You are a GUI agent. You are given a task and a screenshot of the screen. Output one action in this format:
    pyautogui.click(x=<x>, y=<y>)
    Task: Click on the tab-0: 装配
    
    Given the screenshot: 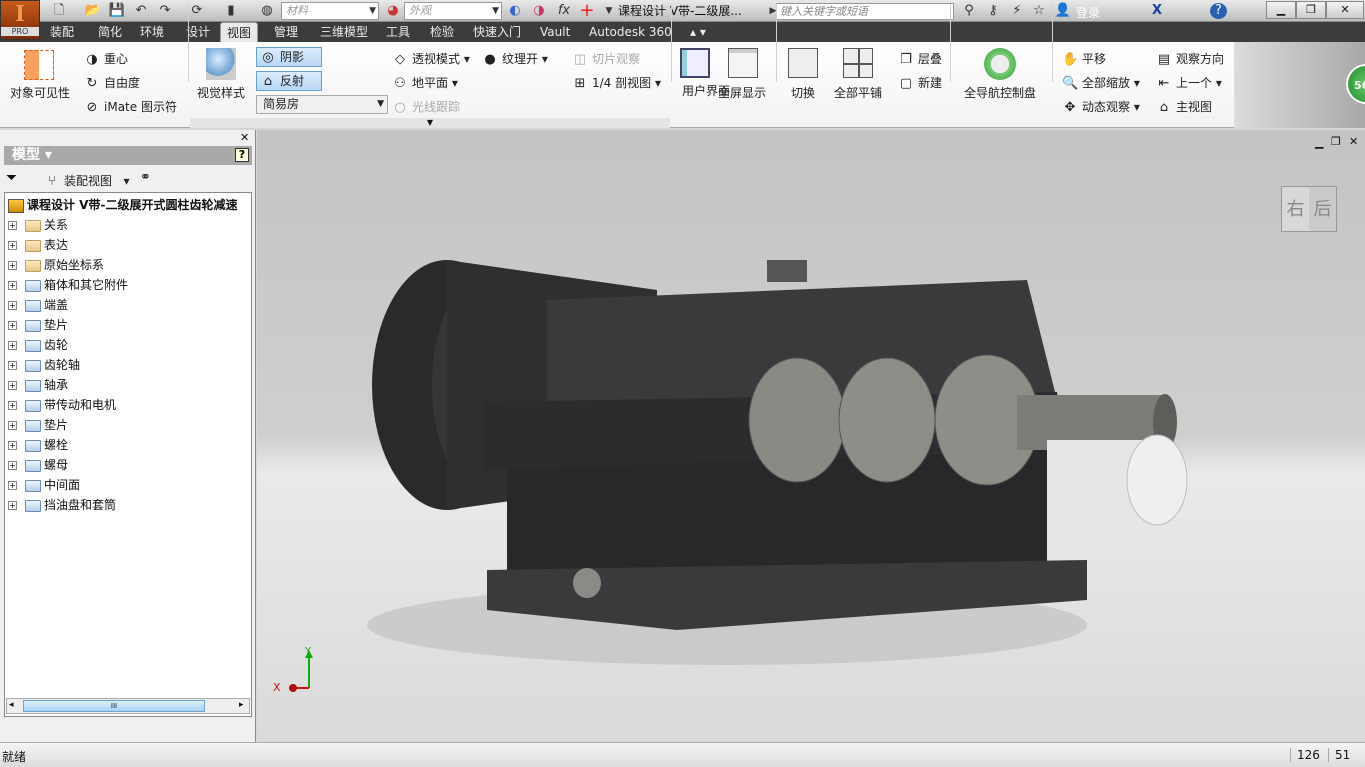 What is the action you would take?
    pyautogui.click(x=62, y=32)
    